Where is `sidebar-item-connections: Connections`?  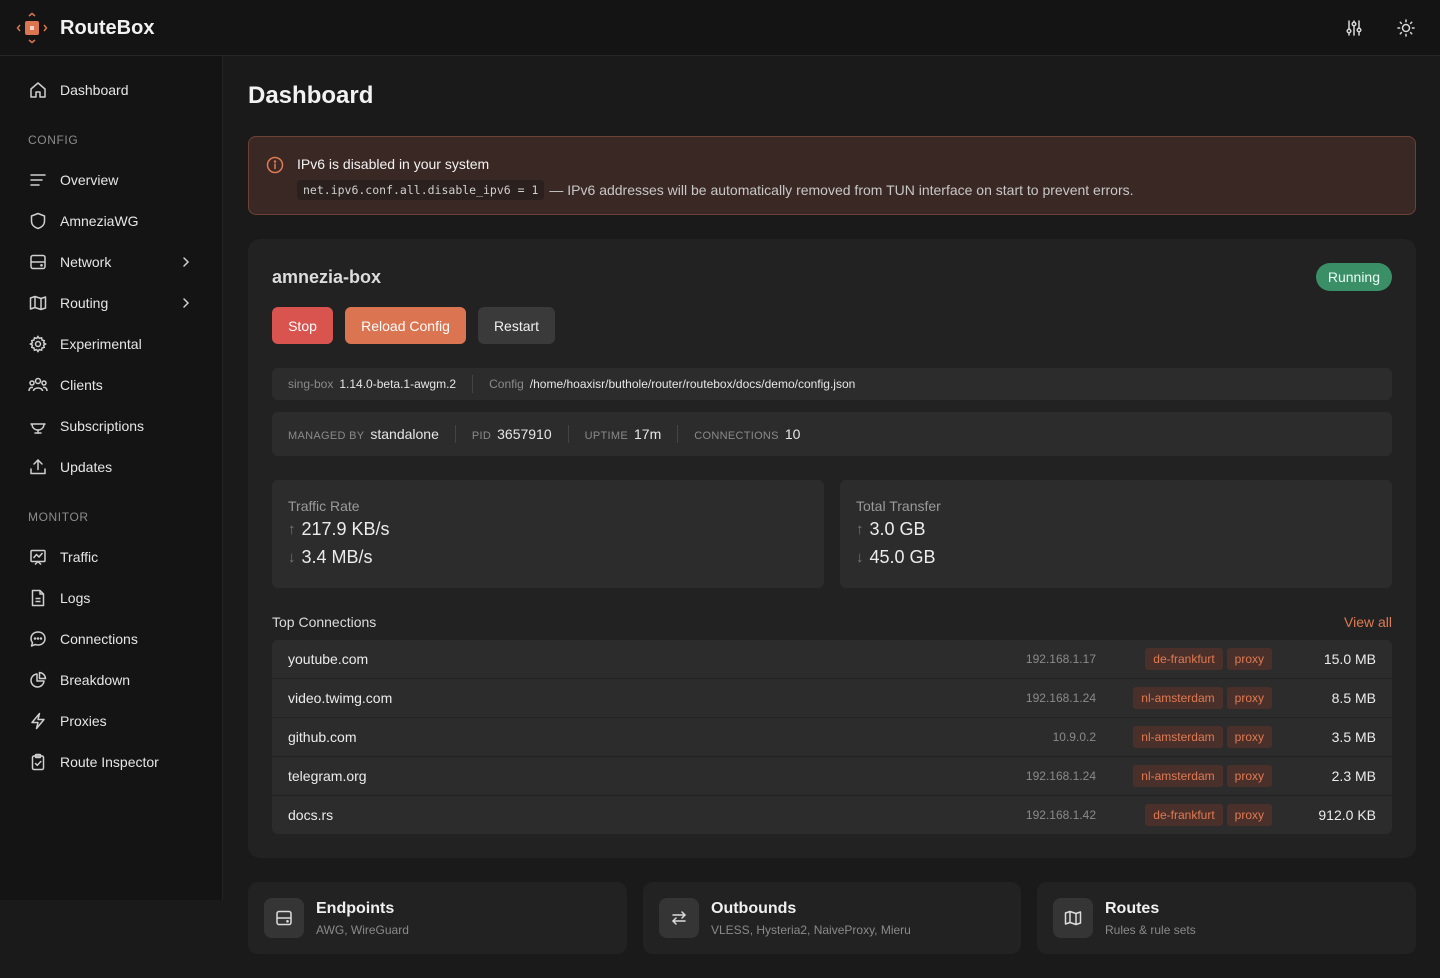
sidebar-item-connections: Connections is located at coordinates (111, 639).